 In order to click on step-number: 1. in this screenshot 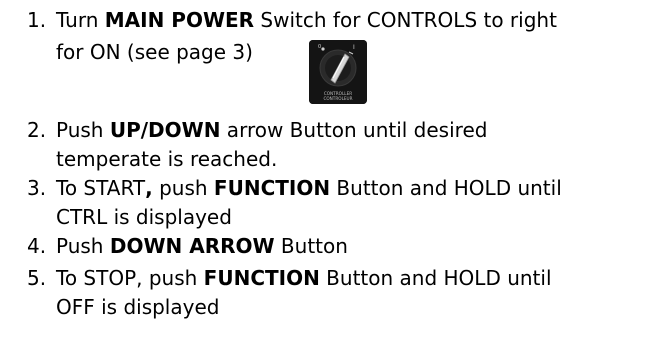, I will do `click(37, 20)`.